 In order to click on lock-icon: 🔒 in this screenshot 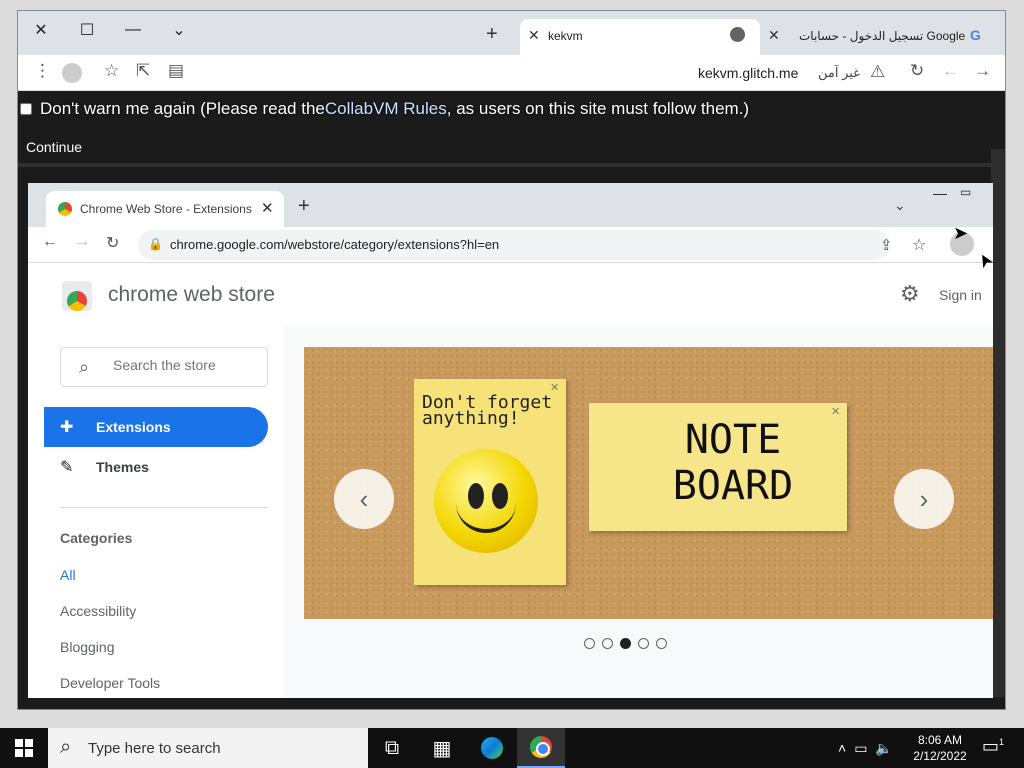, I will do `click(155, 244)`.